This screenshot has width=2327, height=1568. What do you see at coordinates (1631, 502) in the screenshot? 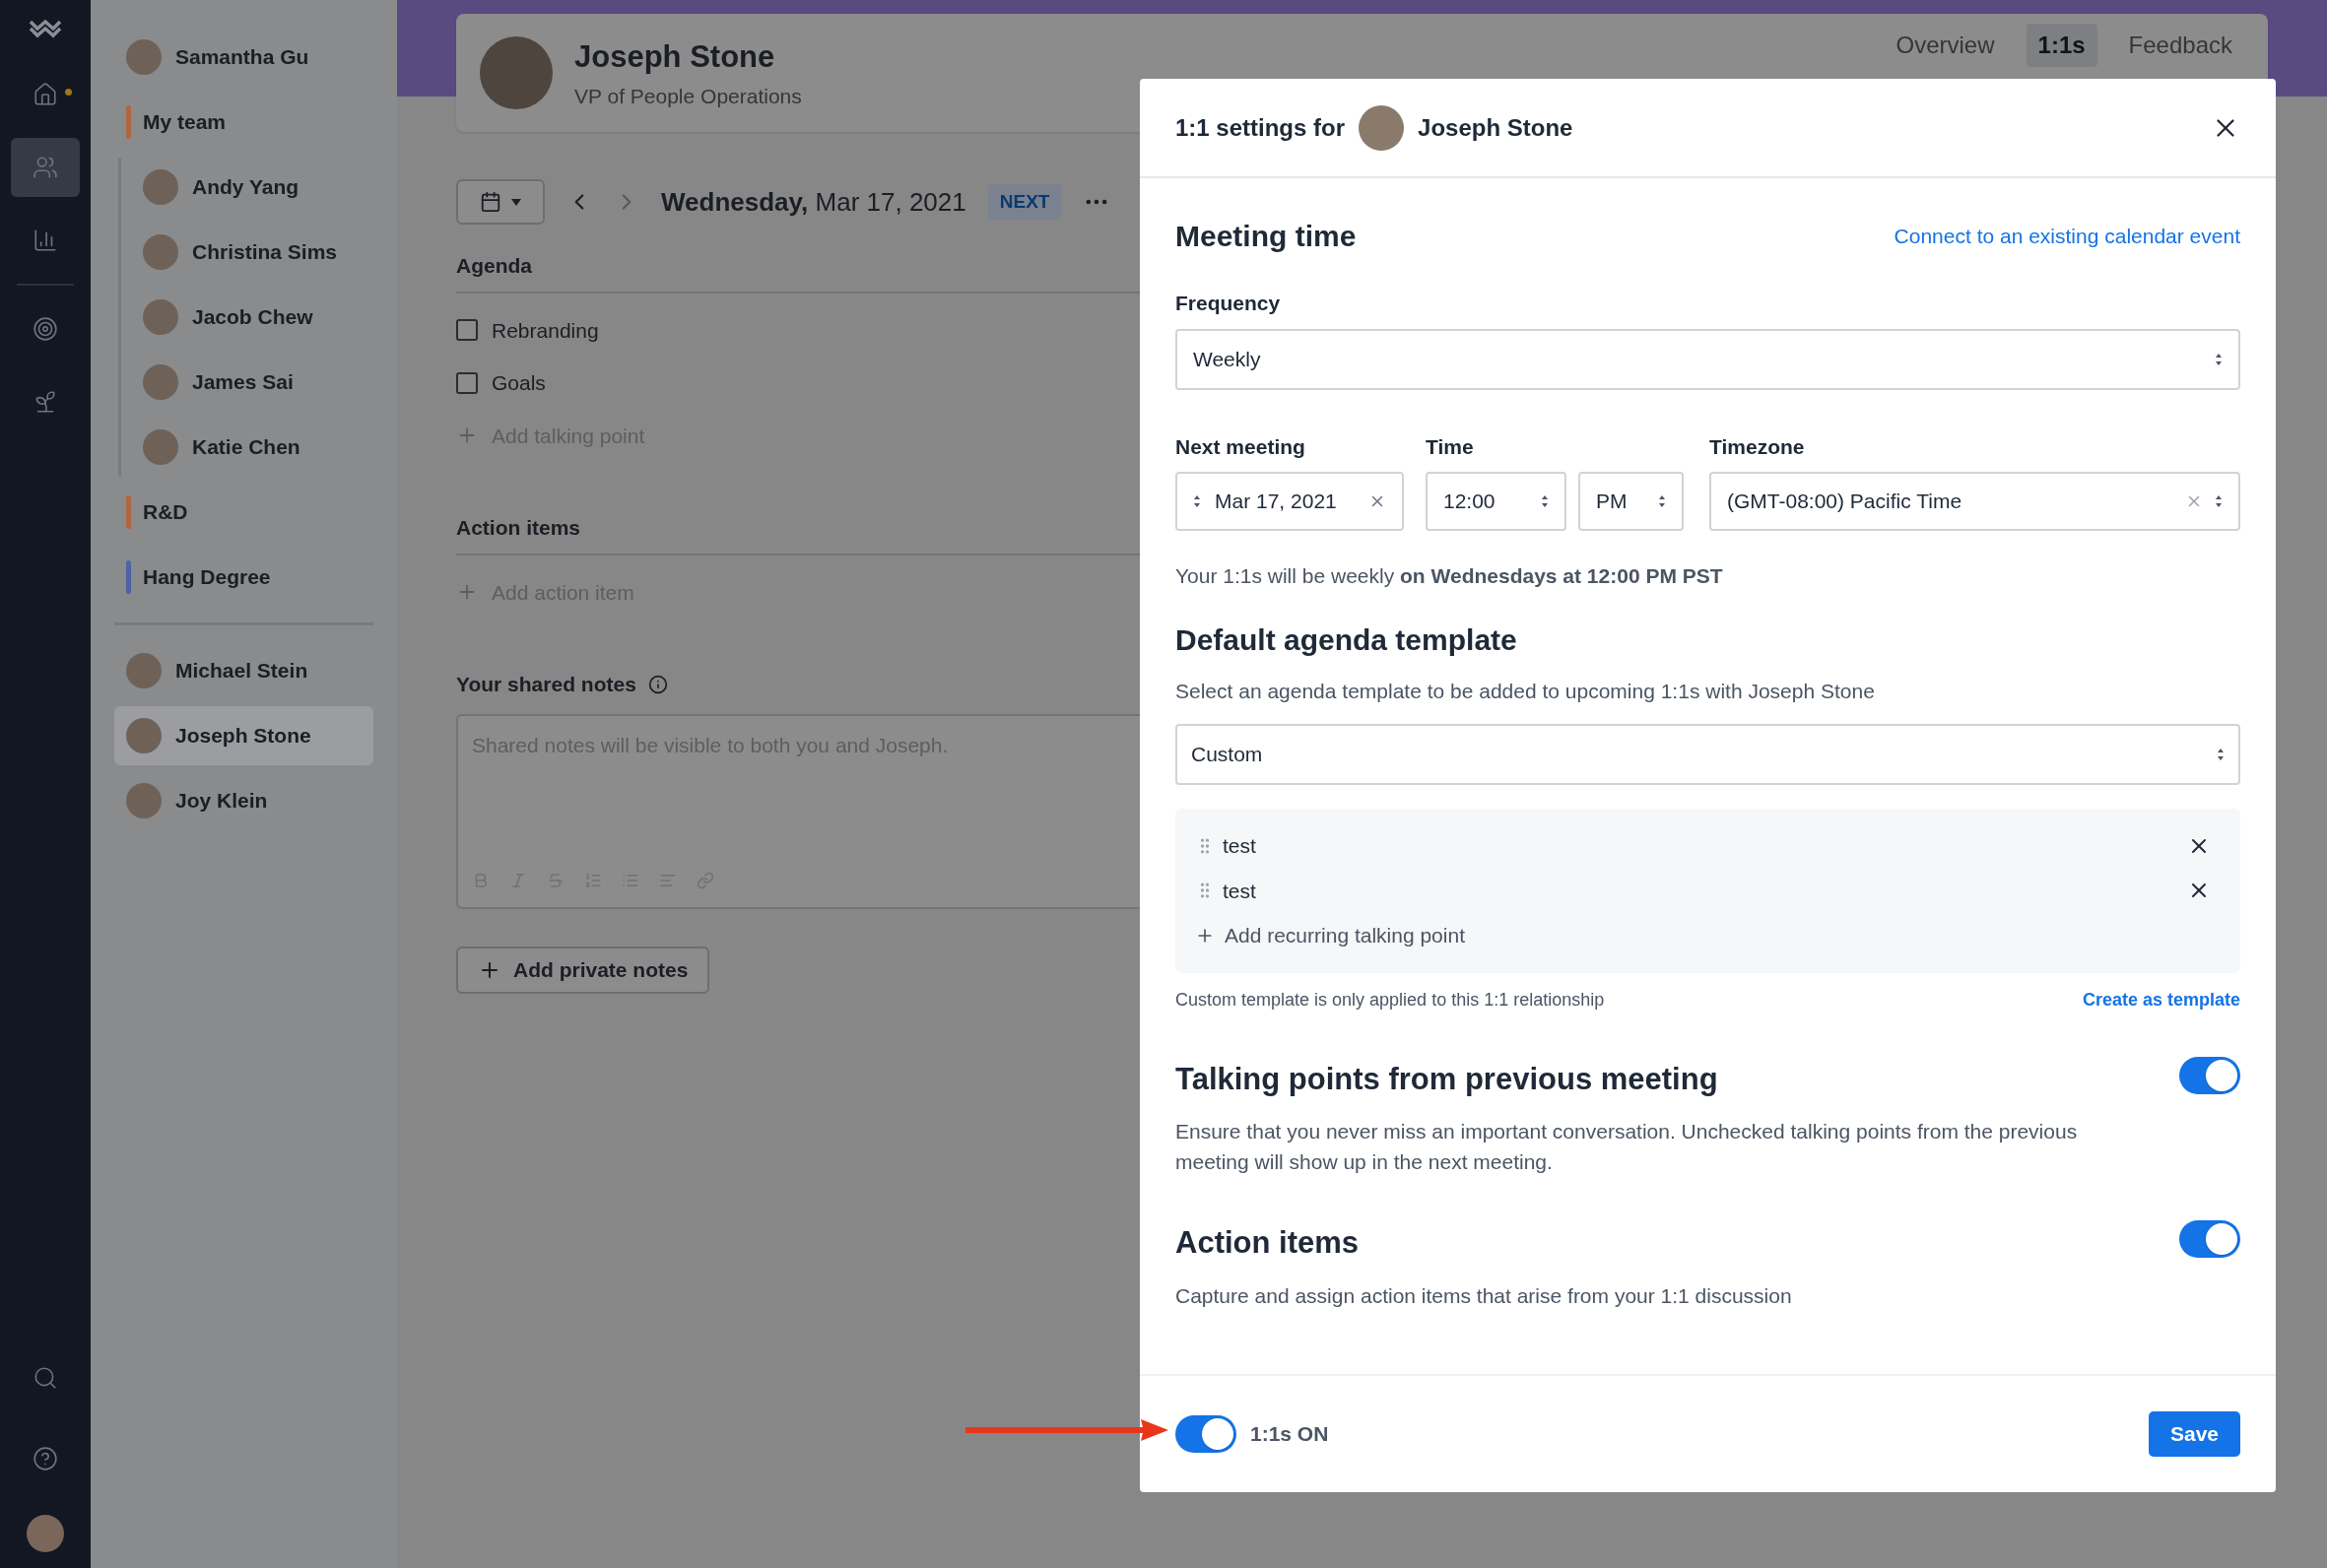
I see `ampm-select: PM` at bounding box center [1631, 502].